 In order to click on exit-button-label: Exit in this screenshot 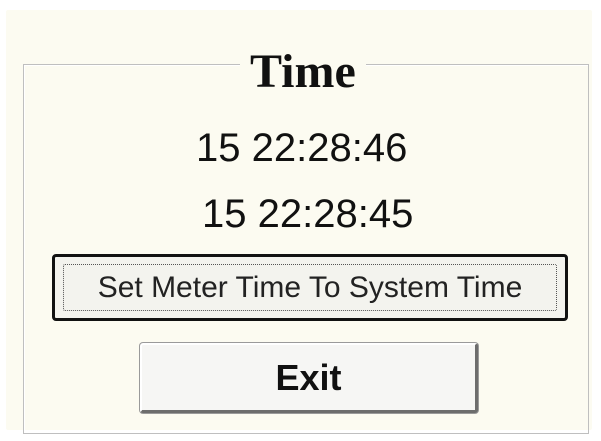, I will do `click(308, 377)`.